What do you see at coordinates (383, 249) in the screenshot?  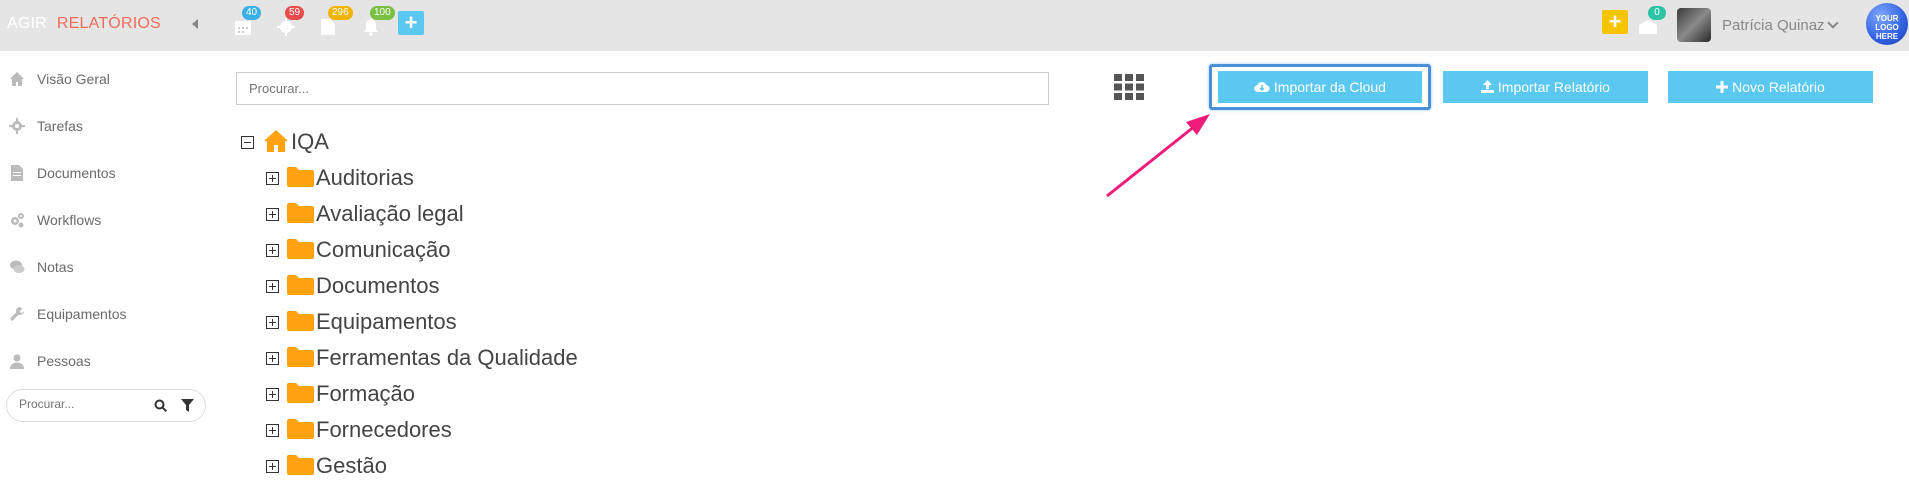 I see `tree-folder-label: Comunicação` at bounding box center [383, 249].